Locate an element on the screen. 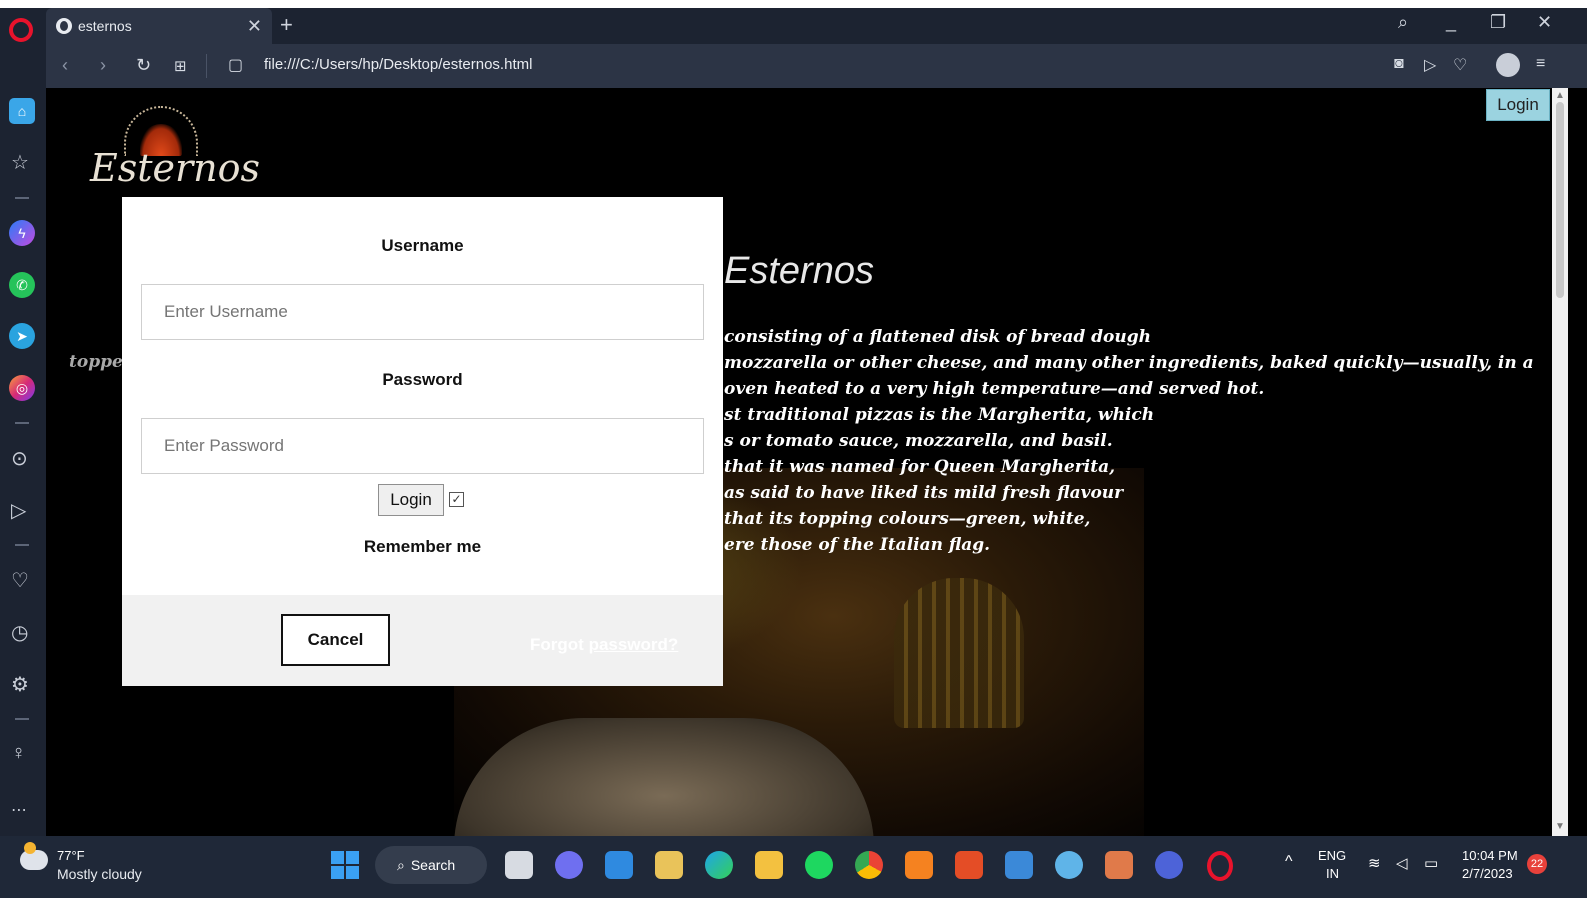 The image size is (1587, 898). star-icon: ☆ is located at coordinates (20, 162).